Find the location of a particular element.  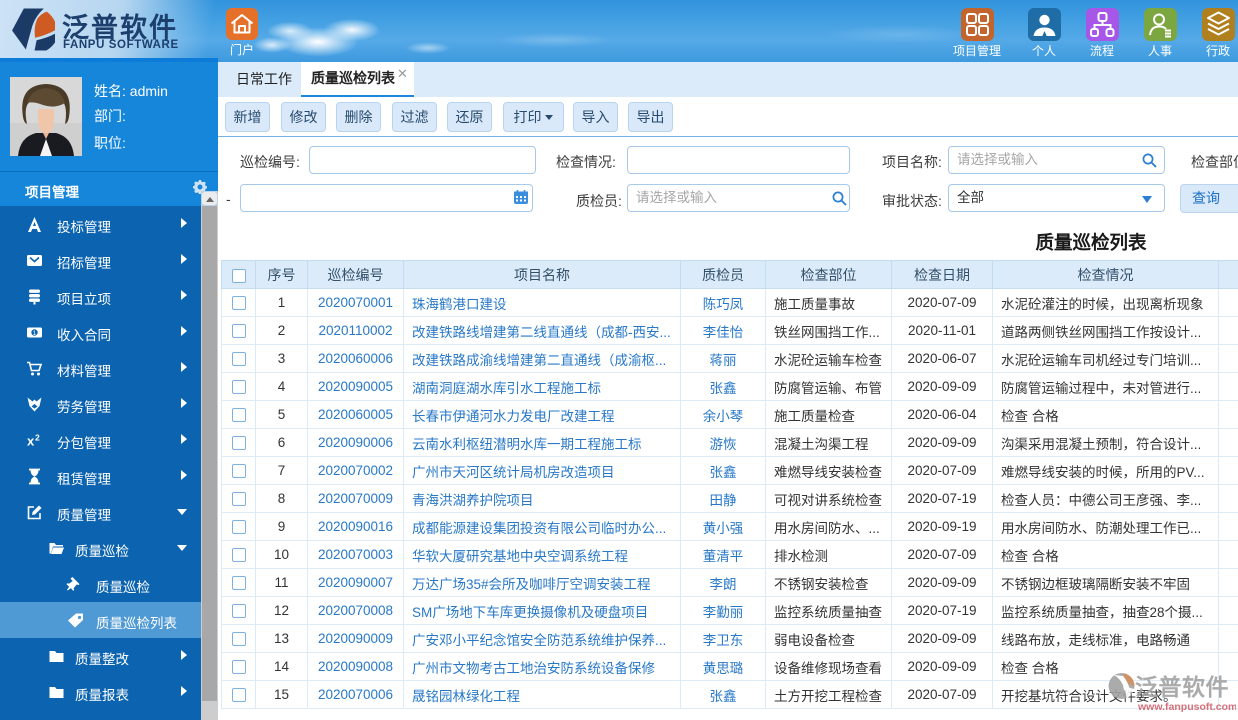

svg-text: 2 is located at coordinates (37, 438).